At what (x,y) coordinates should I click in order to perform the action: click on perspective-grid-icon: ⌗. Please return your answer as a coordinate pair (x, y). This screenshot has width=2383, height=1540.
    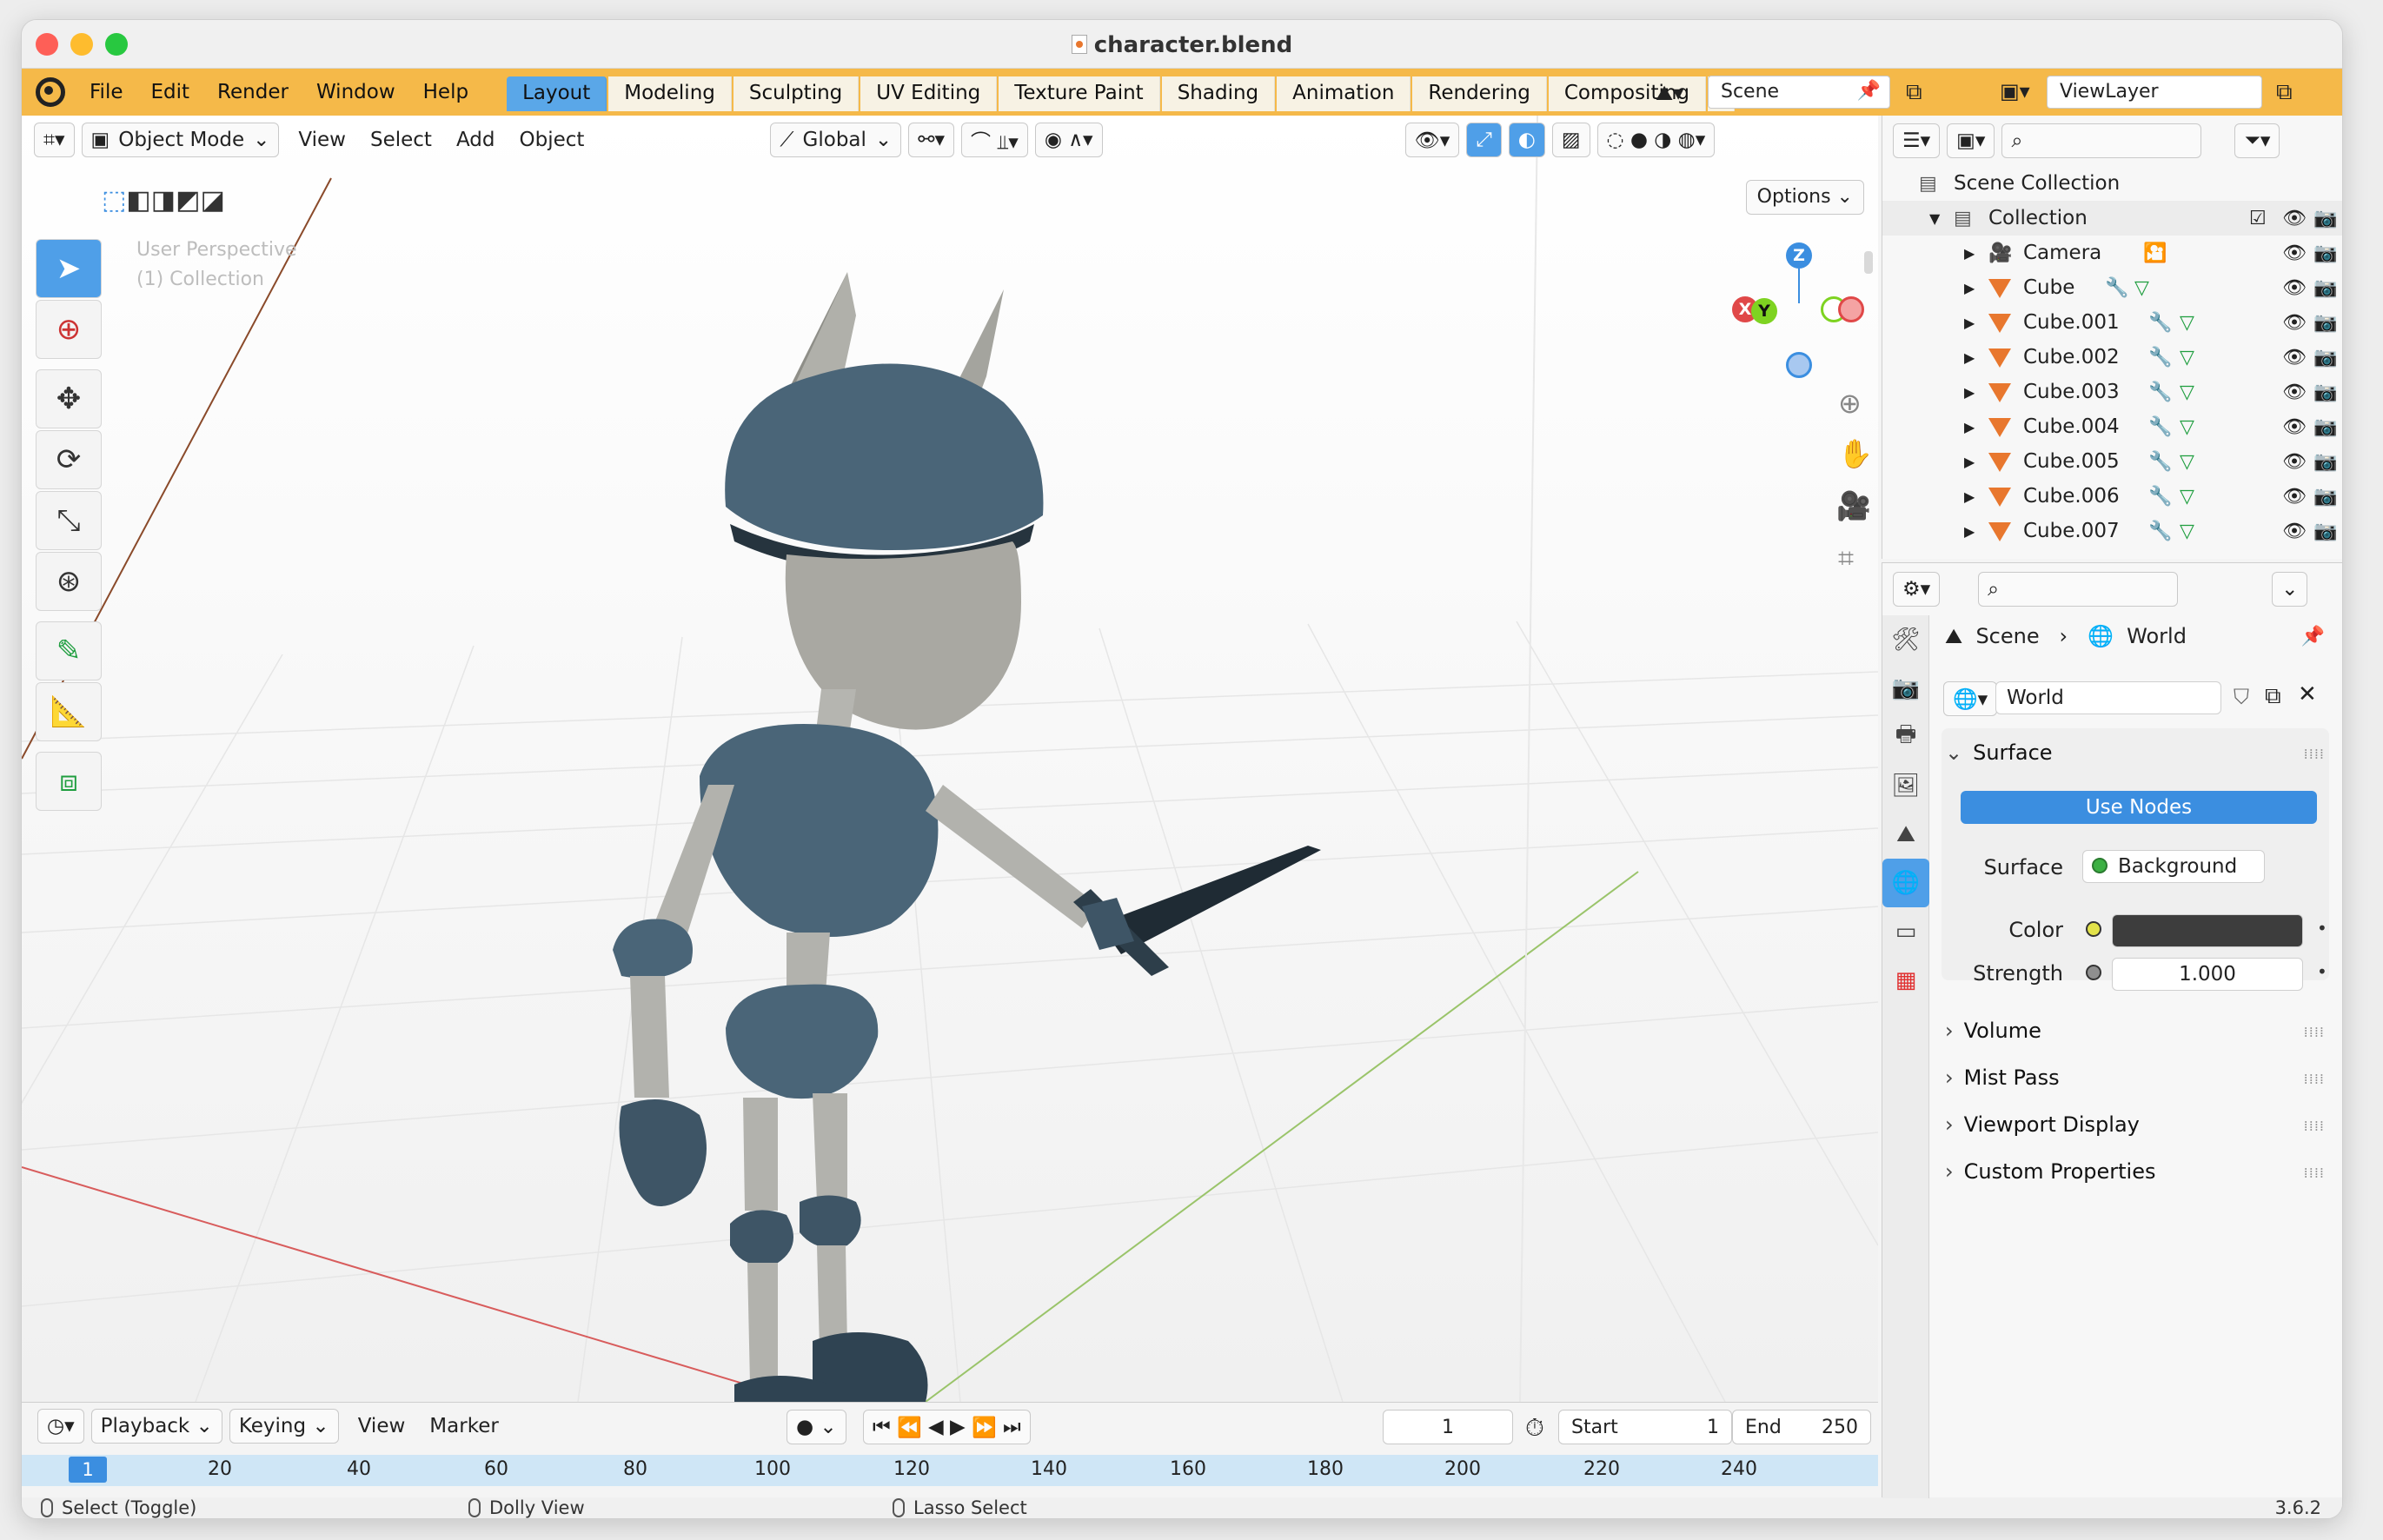
    Looking at the image, I should click on (1846, 558).